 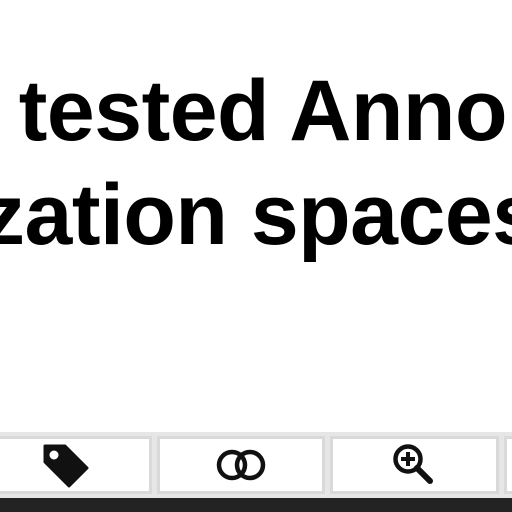 I want to click on overlap-button, so click(x=241, y=465).